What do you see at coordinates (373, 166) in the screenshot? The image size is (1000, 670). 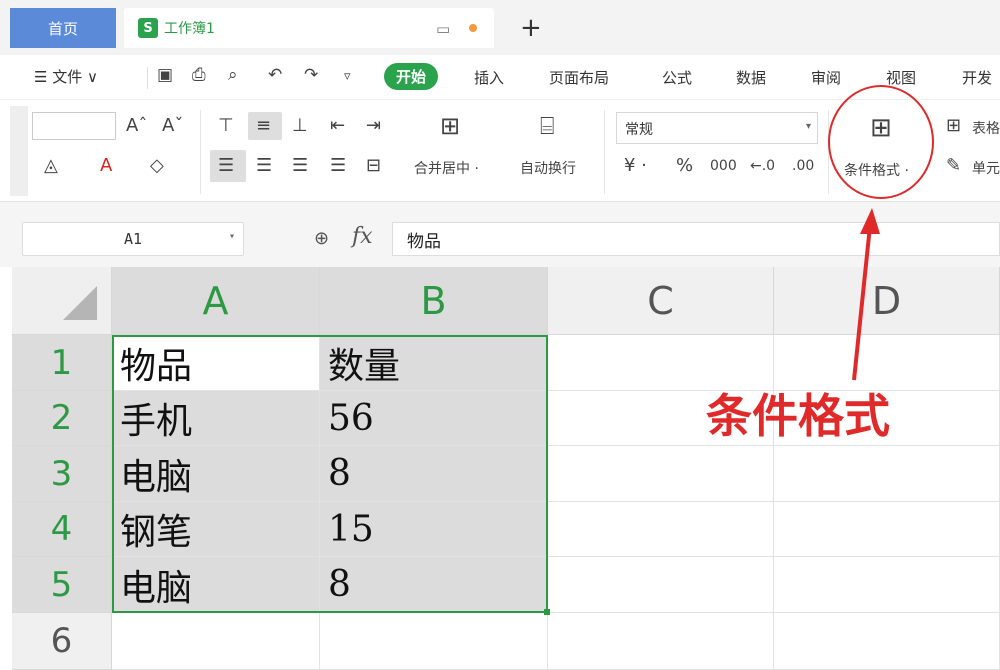 I see `distributed-icon: ⊟` at bounding box center [373, 166].